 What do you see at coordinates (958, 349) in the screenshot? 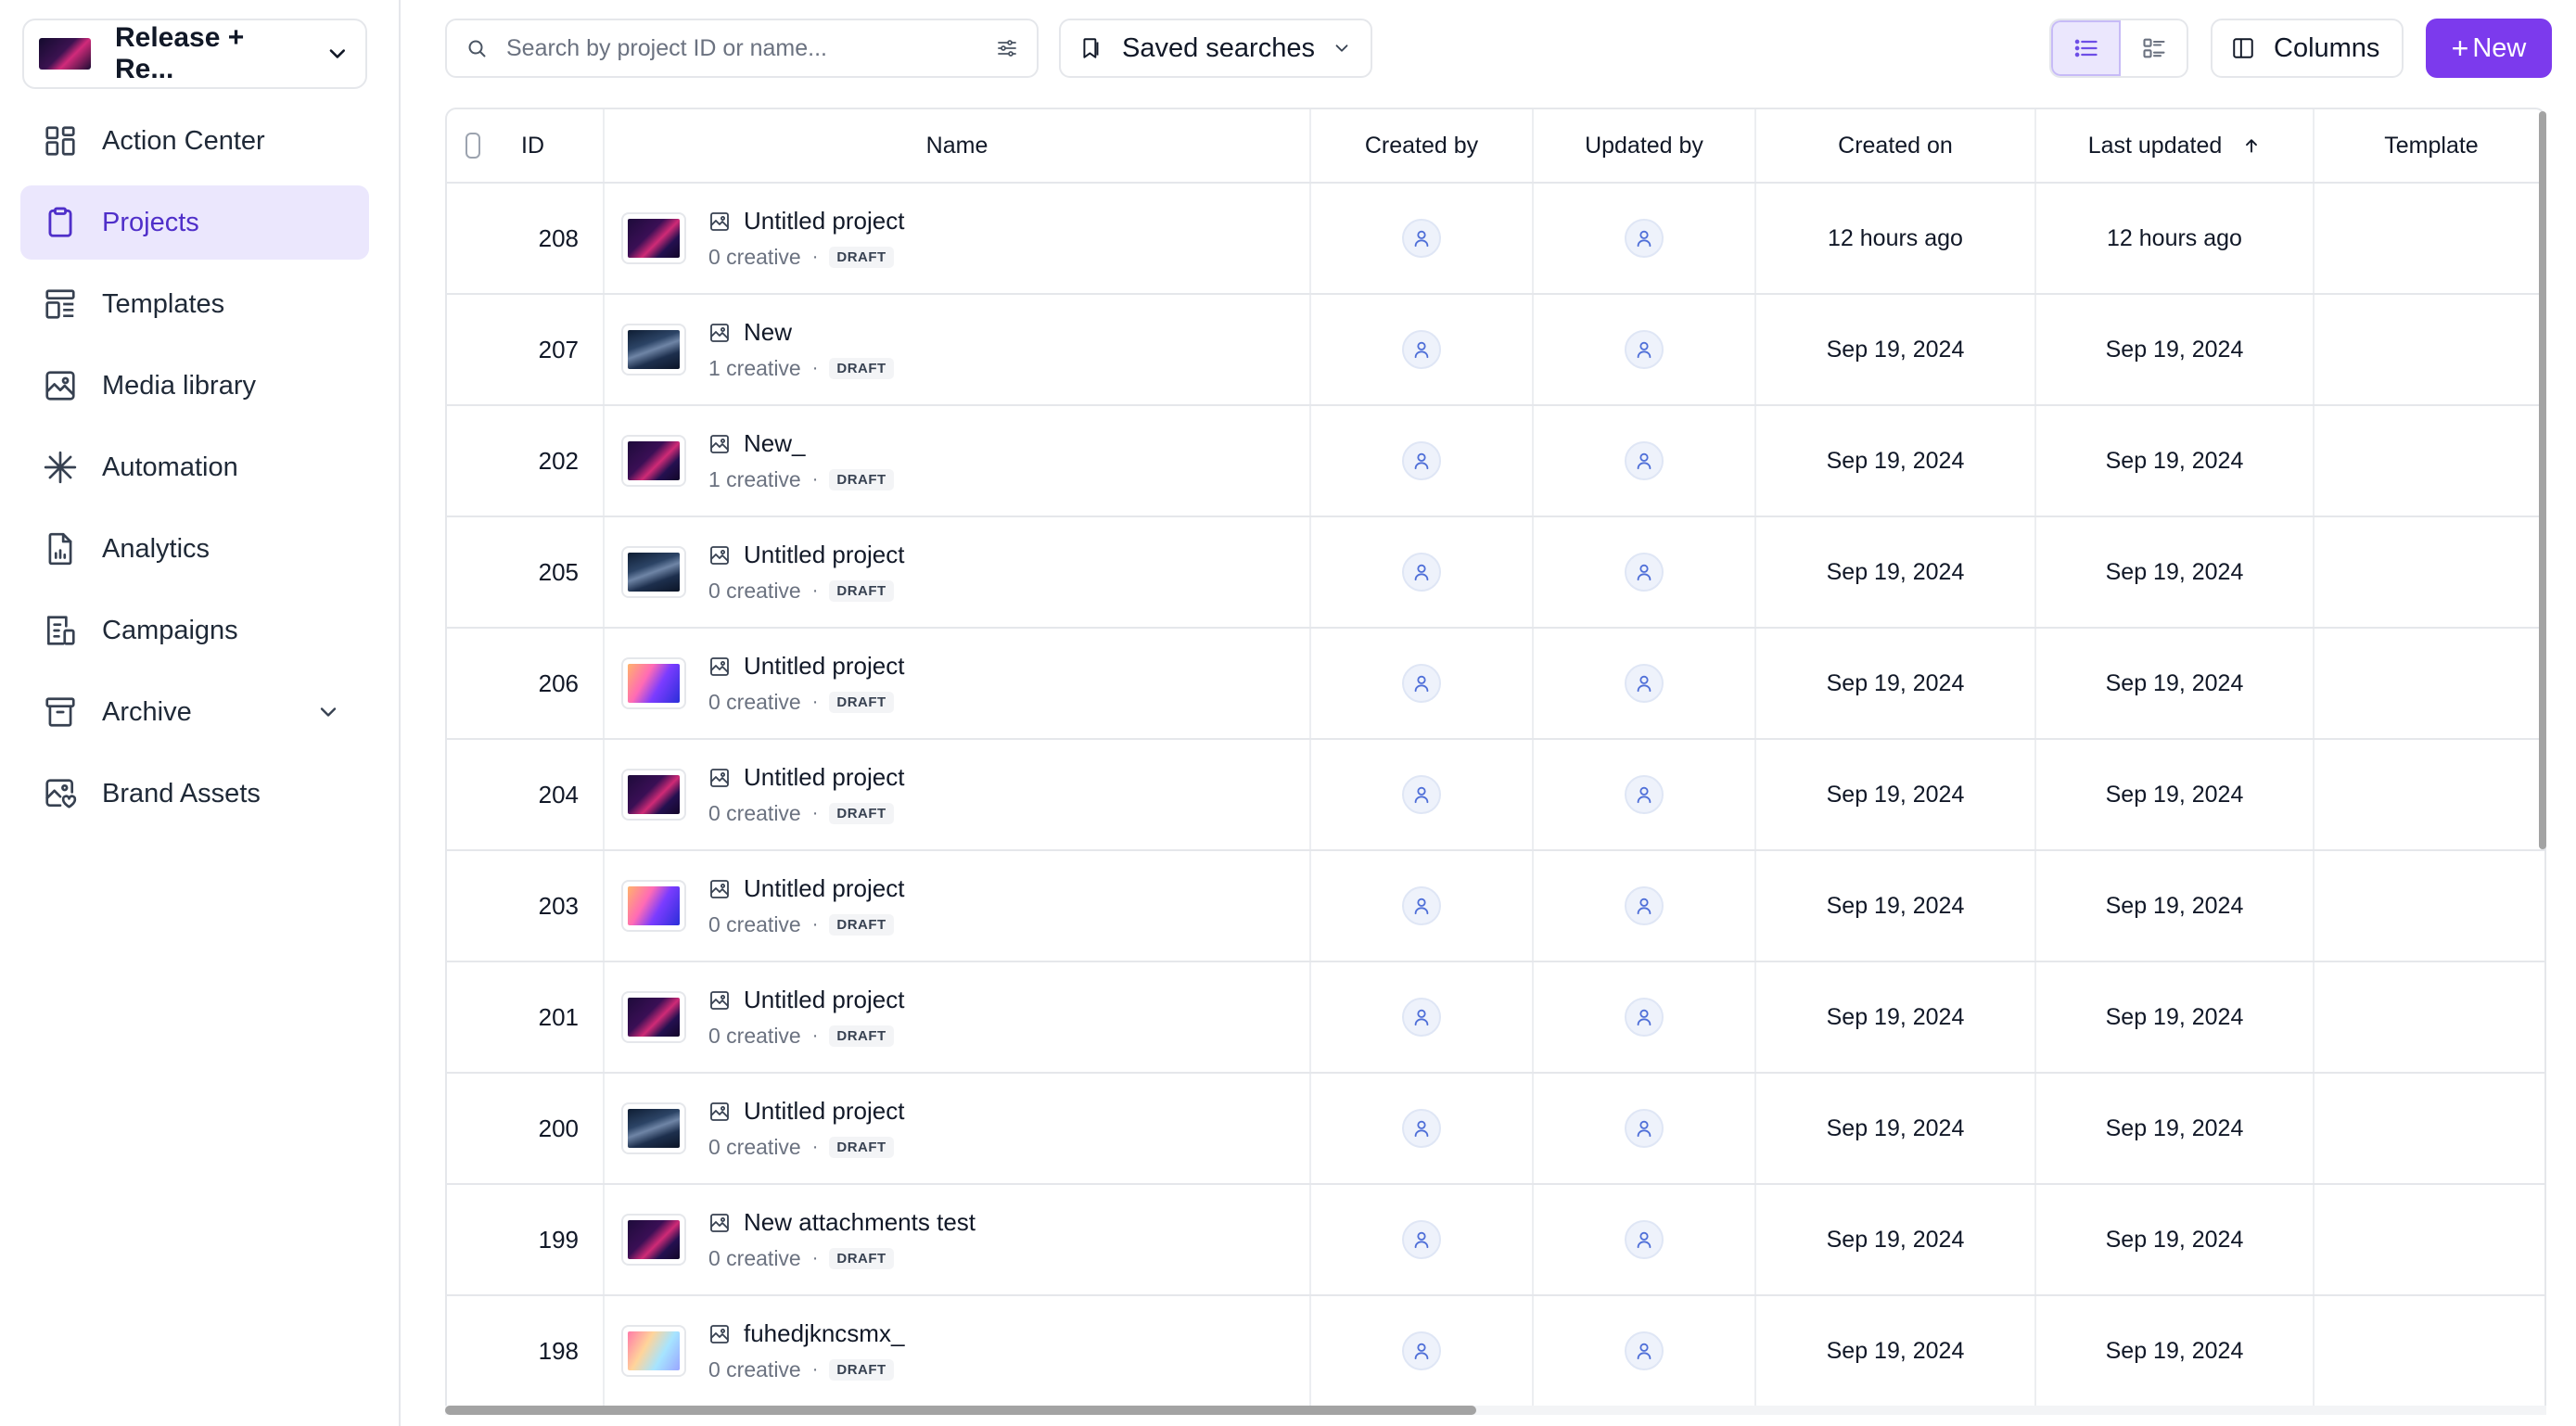
I see `name-cell: New 1 creative · DRAFT` at bounding box center [958, 349].